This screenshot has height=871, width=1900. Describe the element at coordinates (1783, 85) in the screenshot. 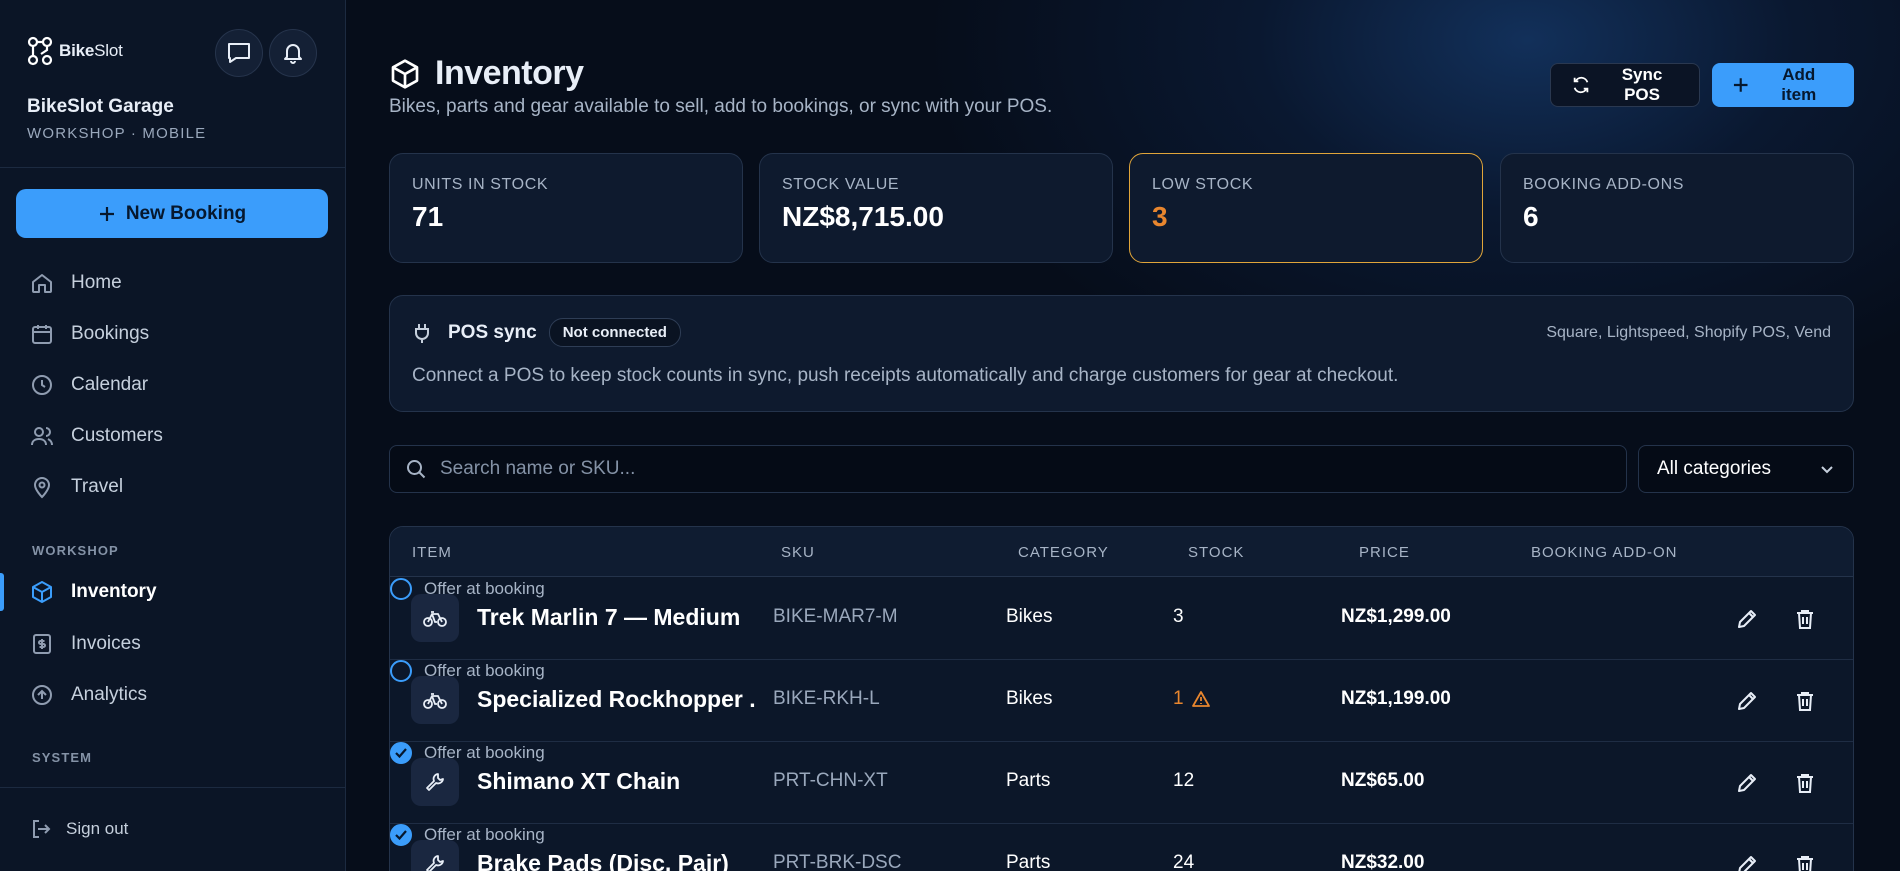

I see `add-item-button: Add item` at that location.